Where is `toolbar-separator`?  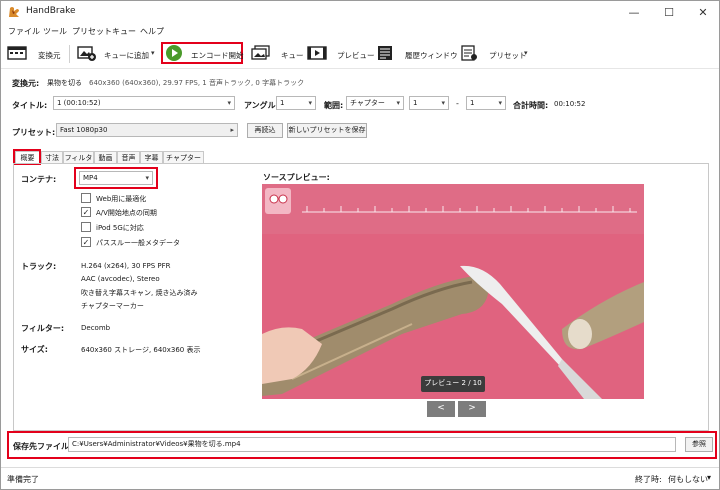 toolbar-separator is located at coordinates (69, 54).